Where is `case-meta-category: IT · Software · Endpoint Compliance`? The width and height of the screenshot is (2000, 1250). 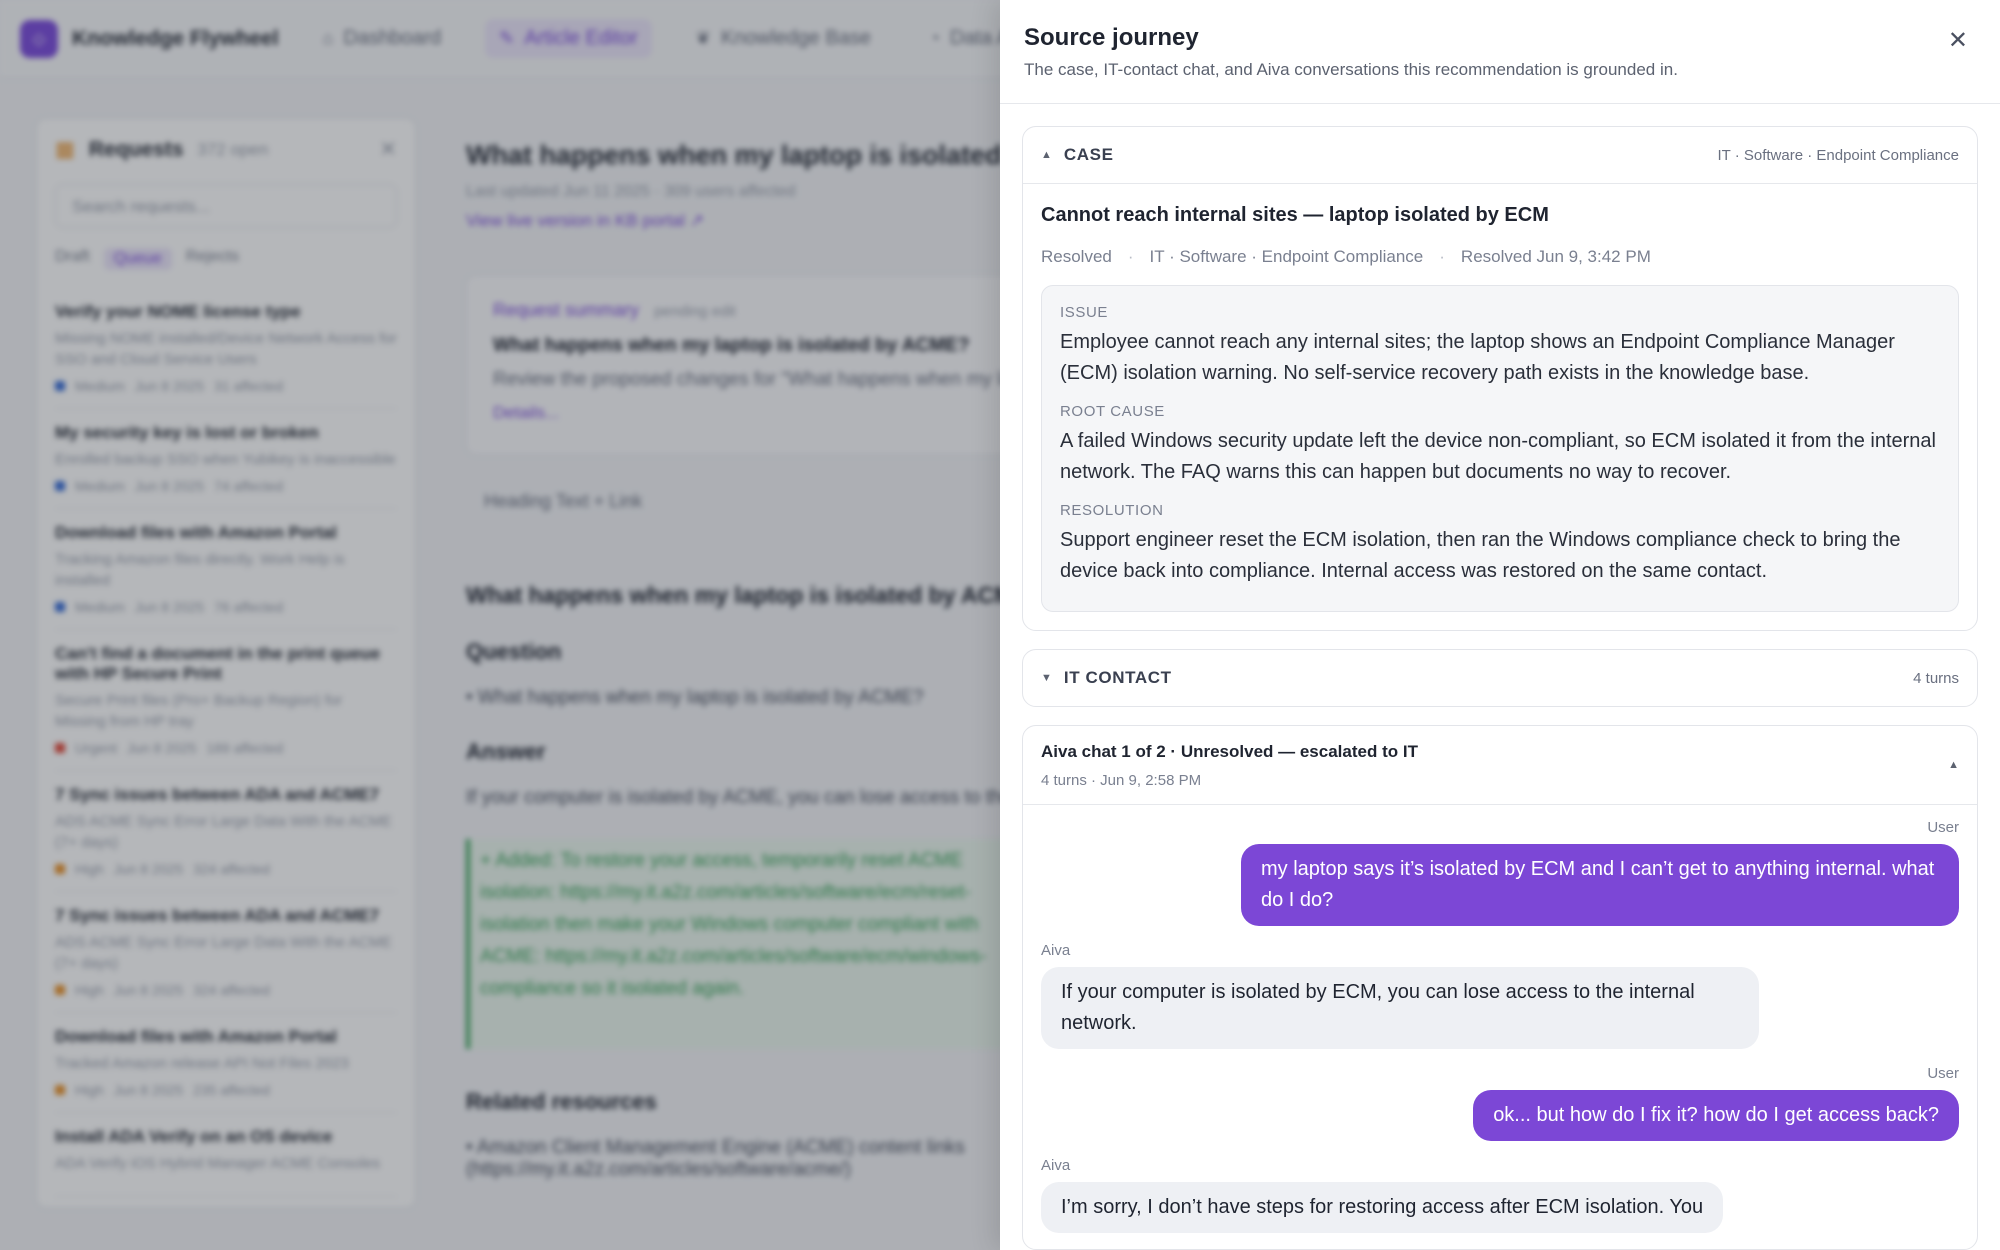 case-meta-category: IT · Software · Endpoint Compliance is located at coordinates (1286, 256).